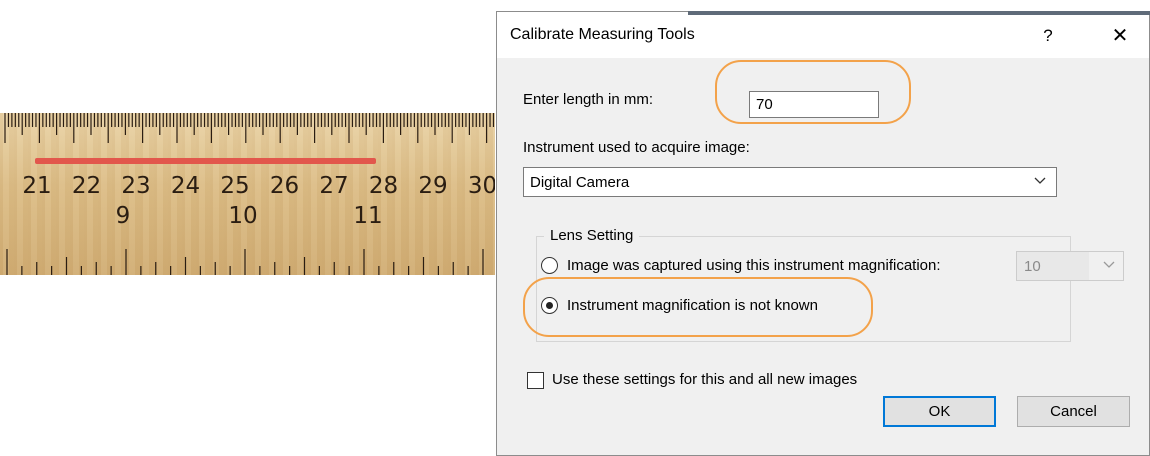  Describe the element at coordinates (433, 186) in the screenshot. I see `ruler-cm-label: 29` at that location.